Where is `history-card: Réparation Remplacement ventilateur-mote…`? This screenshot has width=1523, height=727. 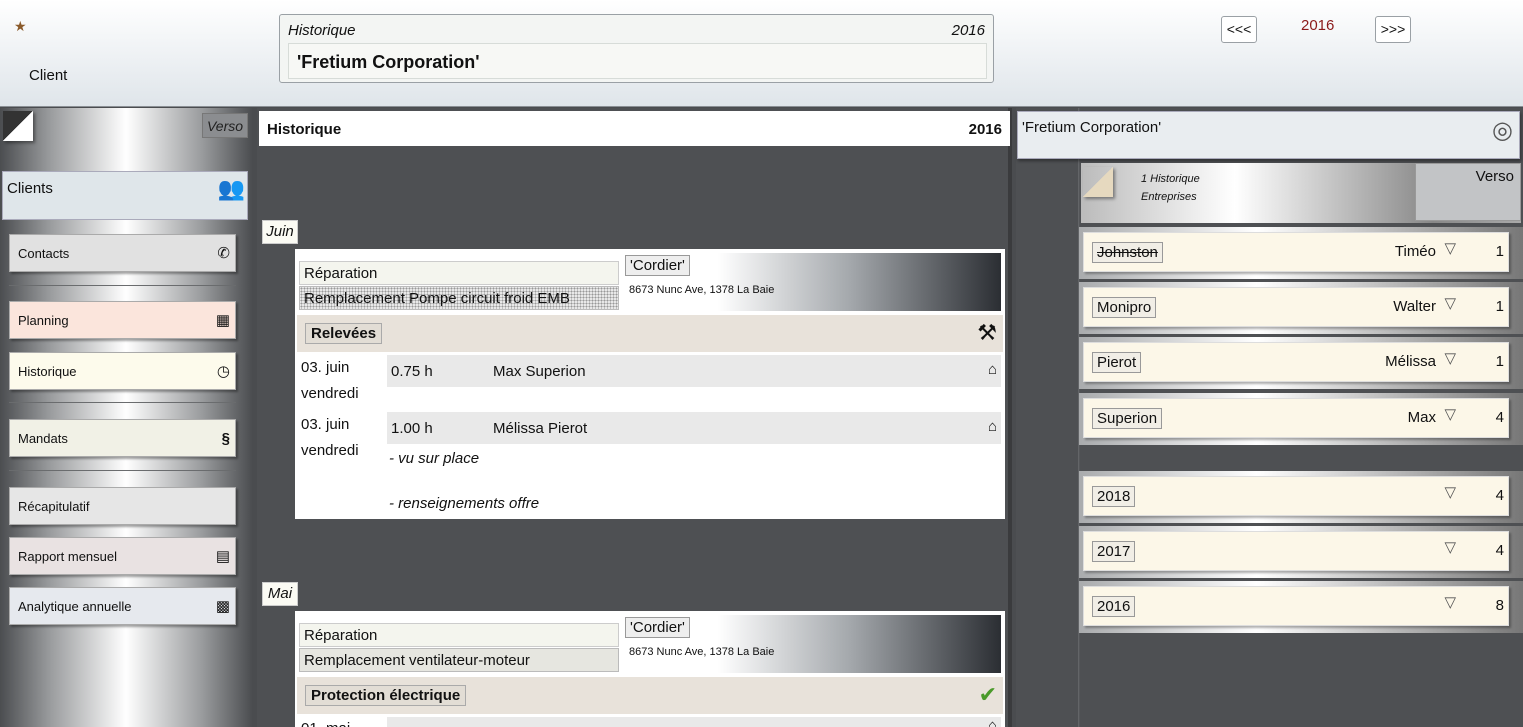 history-card: Réparation Remplacement ventilateur-mote… is located at coordinates (650, 669).